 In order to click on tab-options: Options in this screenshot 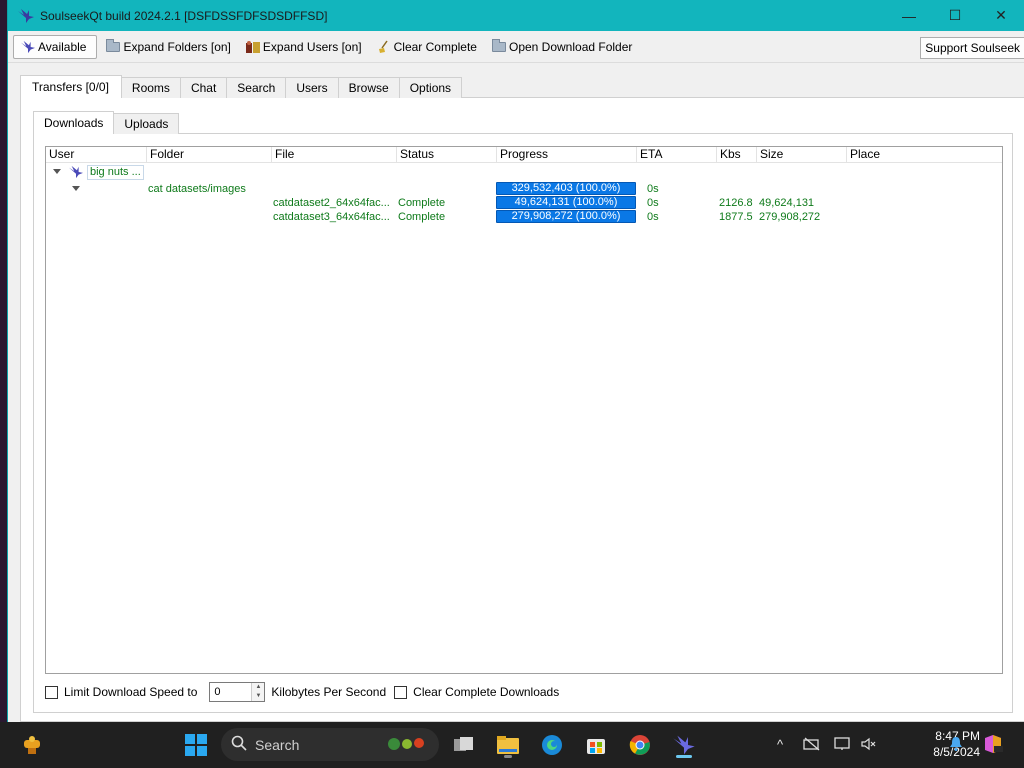, I will do `click(430, 87)`.